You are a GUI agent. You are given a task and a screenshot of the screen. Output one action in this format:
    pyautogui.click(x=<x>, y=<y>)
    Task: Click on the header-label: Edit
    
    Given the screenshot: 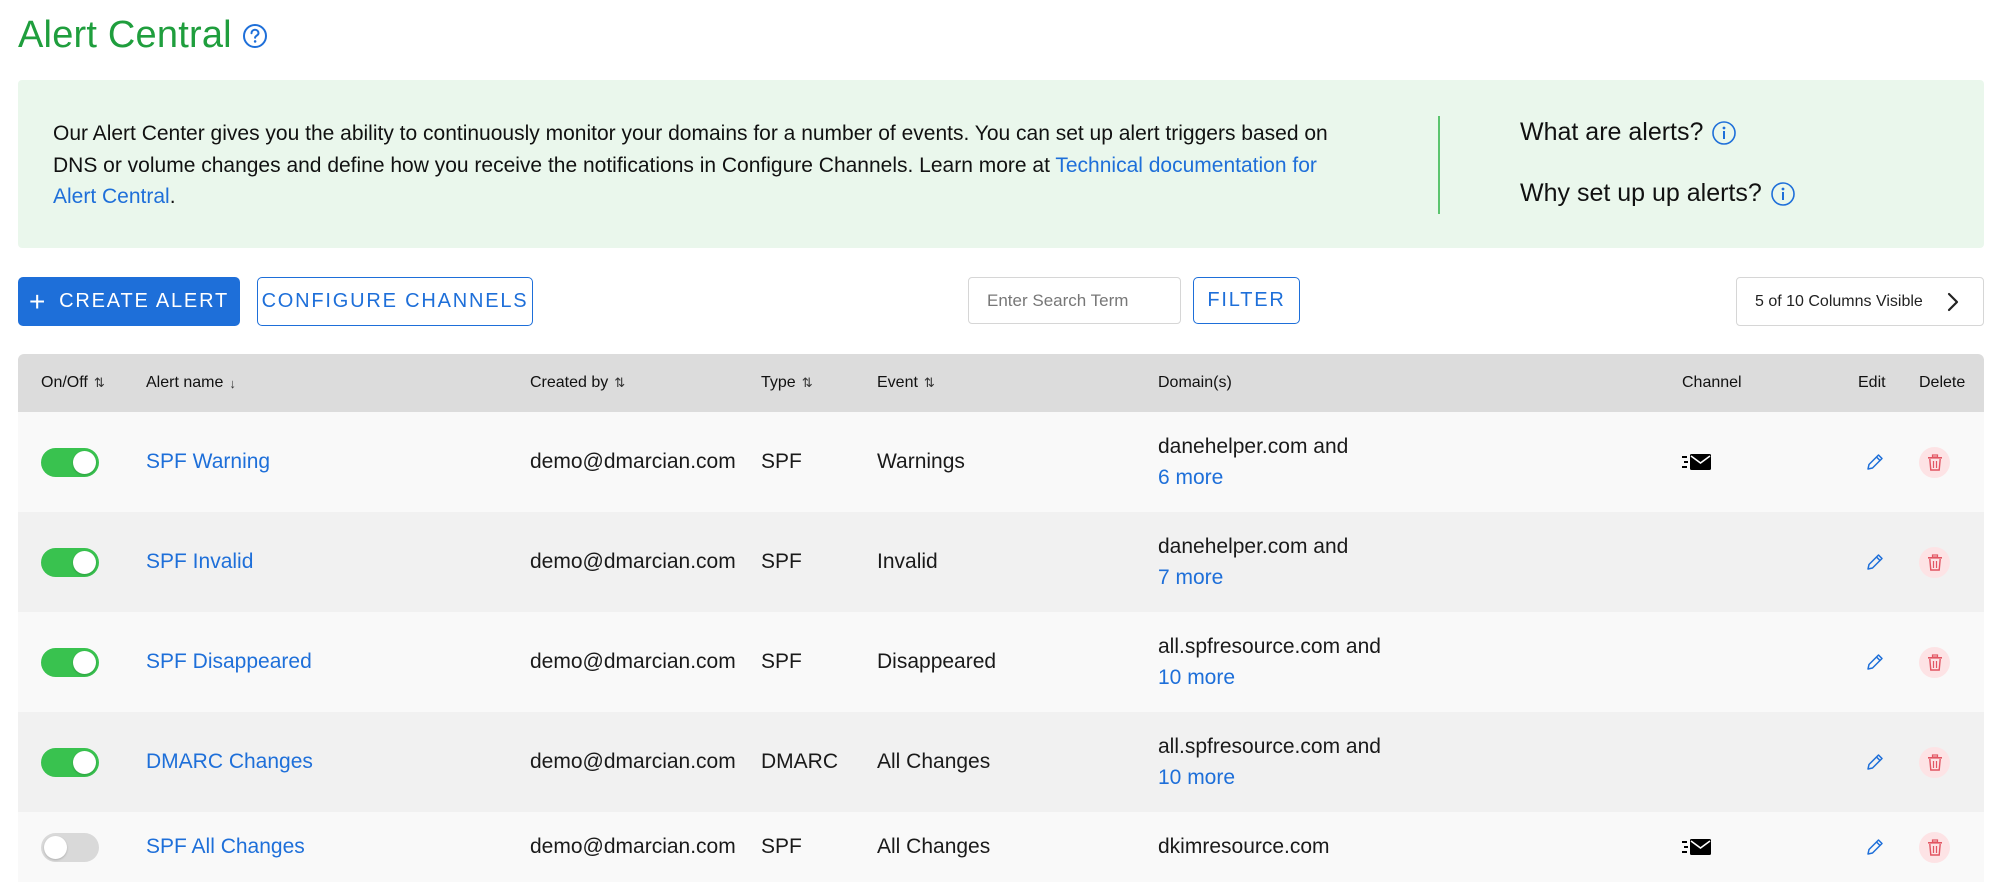 What is the action you would take?
    pyautogui.click(x=1872, y=382)
    